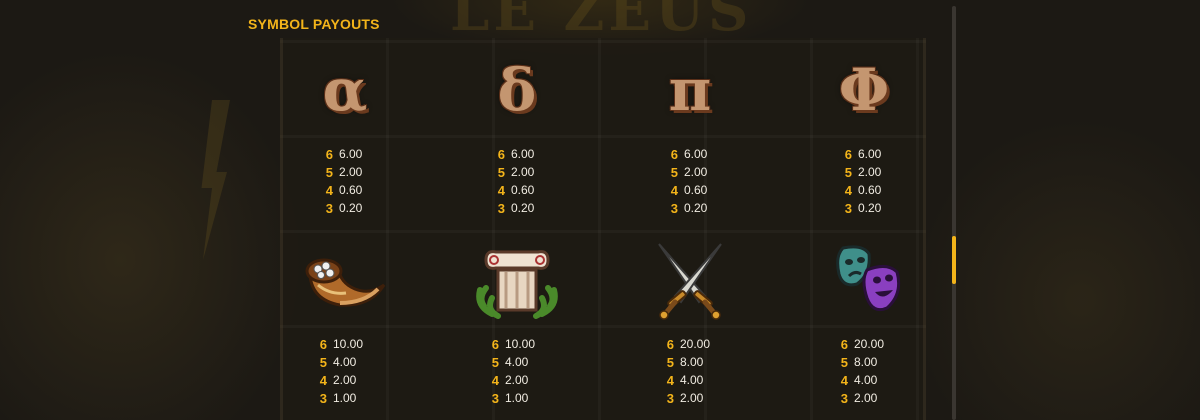 The height and width of the screenshot is (420, 1200). What do you see at coordinates (864, 90) in the screenshot?
I see `phi-symbol-icon: Φ` at bounding box center [864, 90].